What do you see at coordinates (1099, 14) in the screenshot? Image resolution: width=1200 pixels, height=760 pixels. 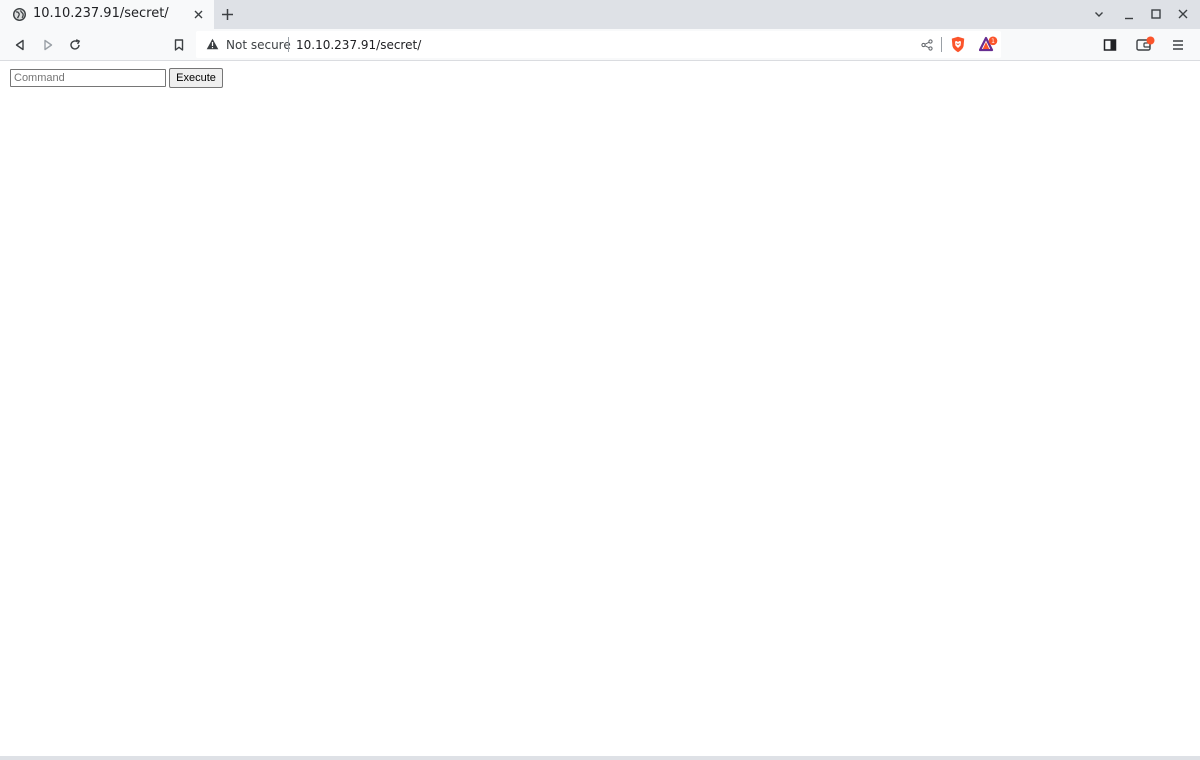 I see `tab-search-chevron-icon` at bounding box center [1099, 14].